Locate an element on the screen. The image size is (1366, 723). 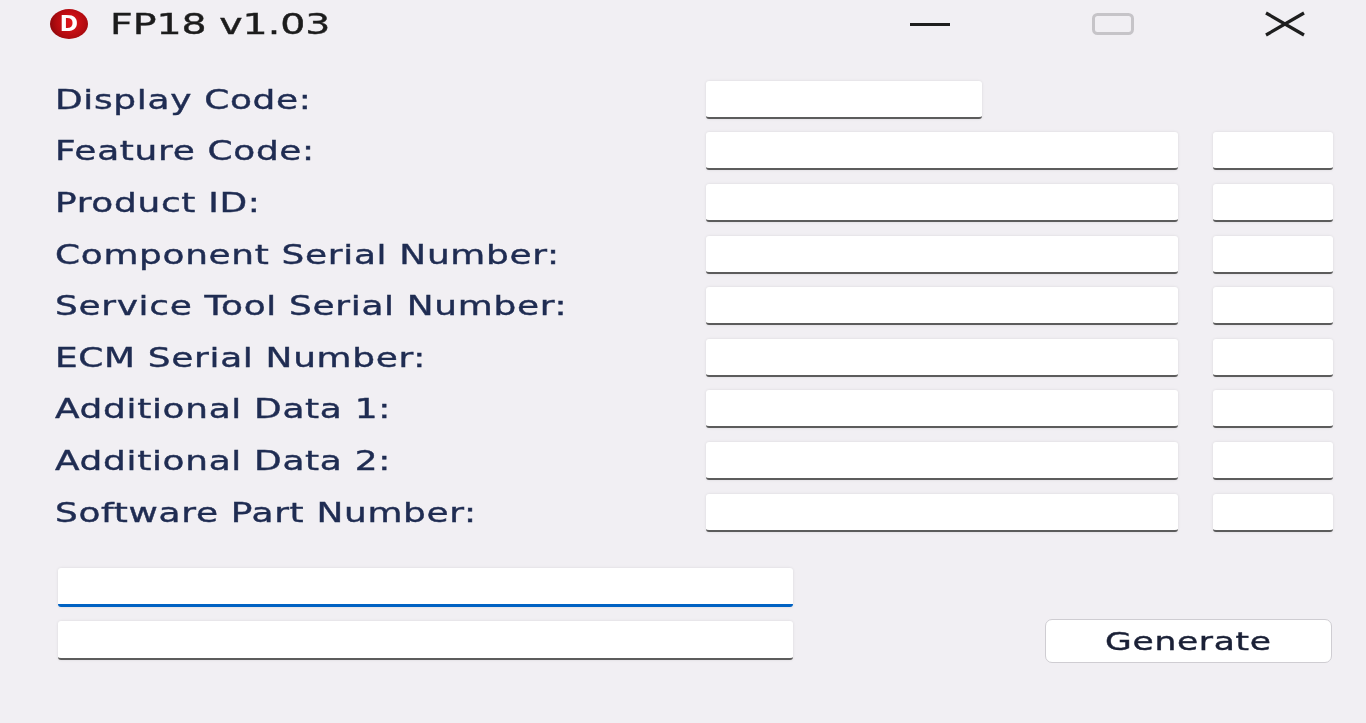
field-label: Additional Data 1: is located at coordinates (223, 409).